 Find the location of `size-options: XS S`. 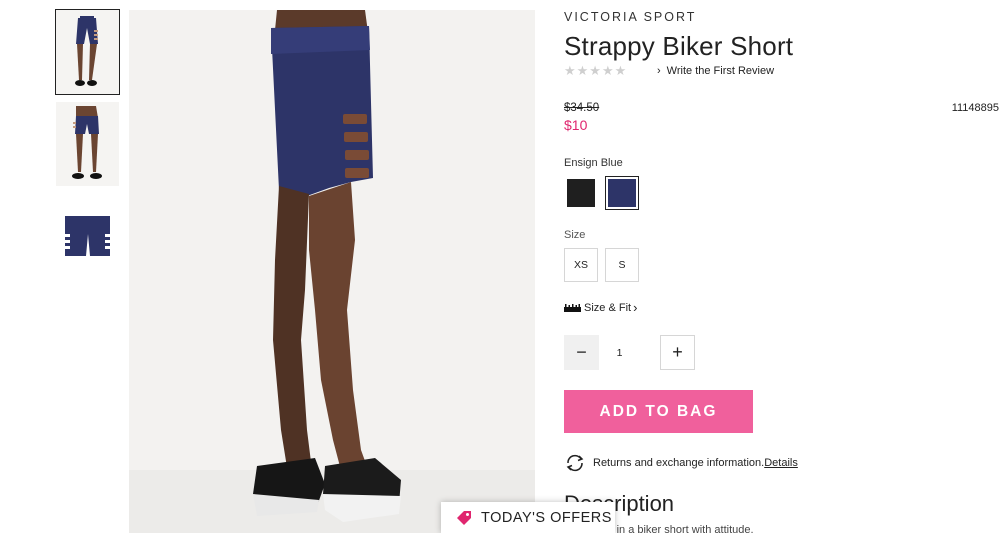

size-options: XS S is located at coordinates (601, 265).